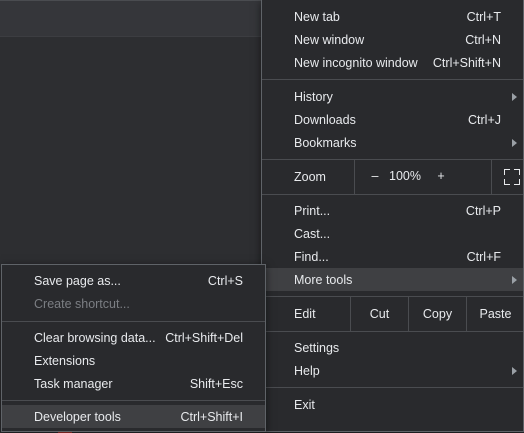 The image size is (524, 433). I want to click on menu-item-label: Downloads, so click(325, 119).